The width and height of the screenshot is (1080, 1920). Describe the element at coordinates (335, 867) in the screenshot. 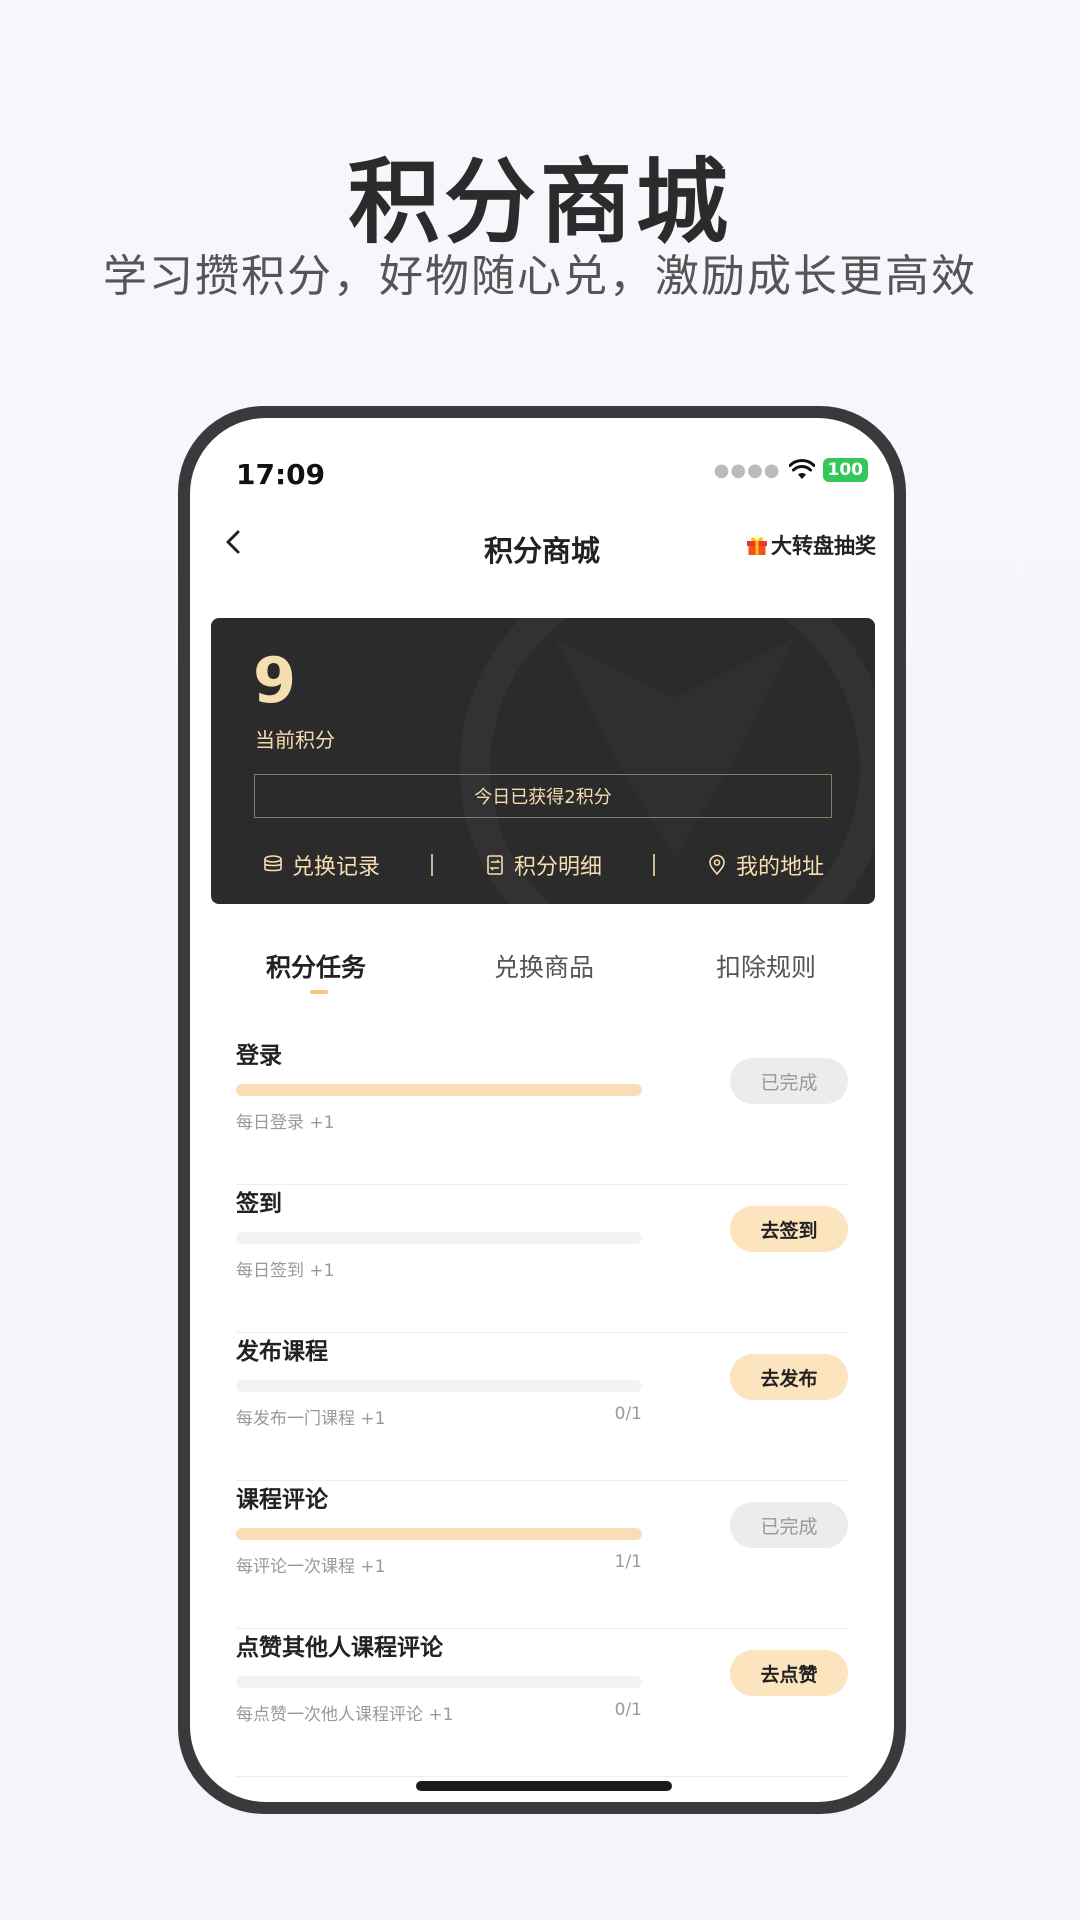

I see `exchange-record-label: 兑换记录` at that location.